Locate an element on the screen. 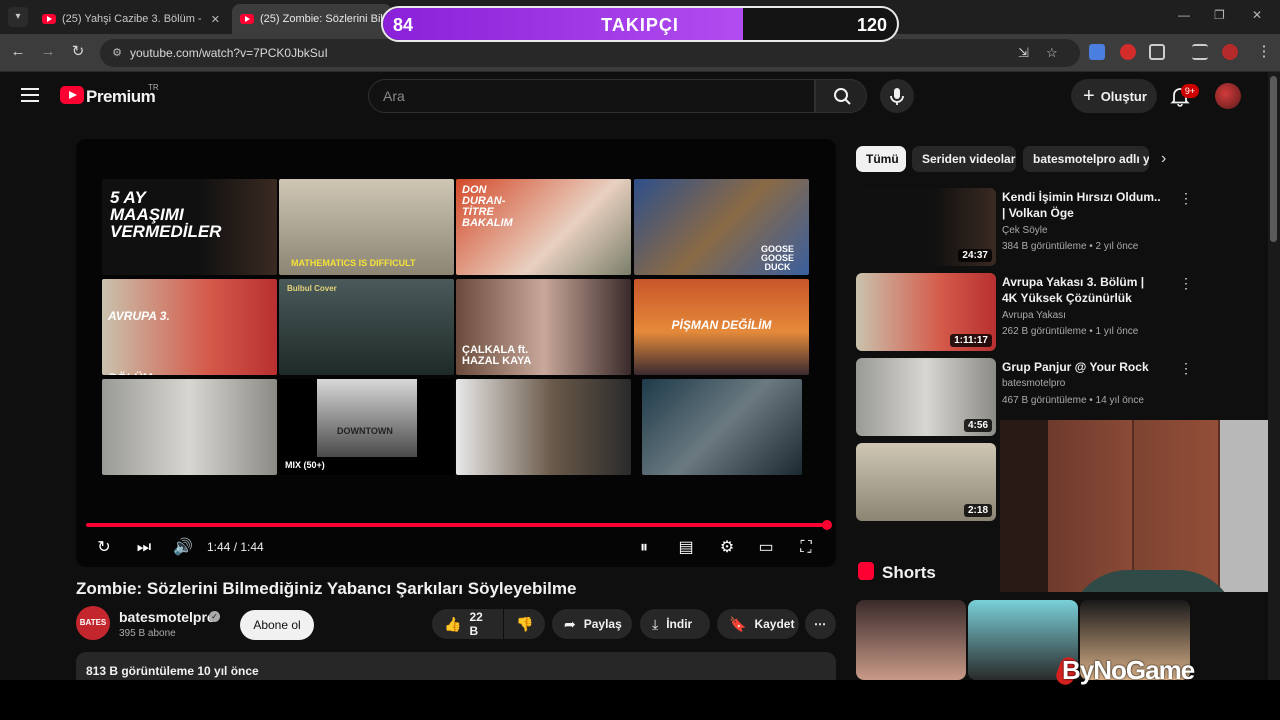 This screenshot has height=720, width=1280. search-button is located at coordinates (841, 96).